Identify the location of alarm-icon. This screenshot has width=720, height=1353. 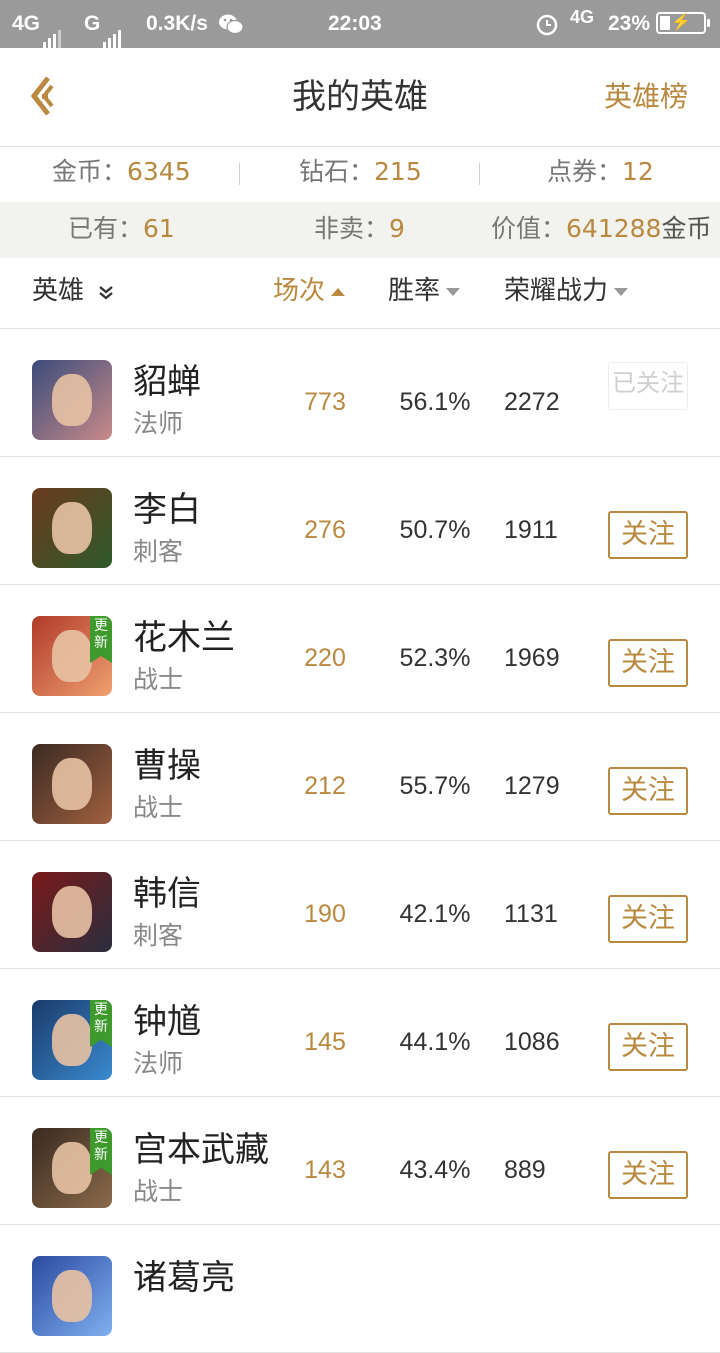
(547, 24).